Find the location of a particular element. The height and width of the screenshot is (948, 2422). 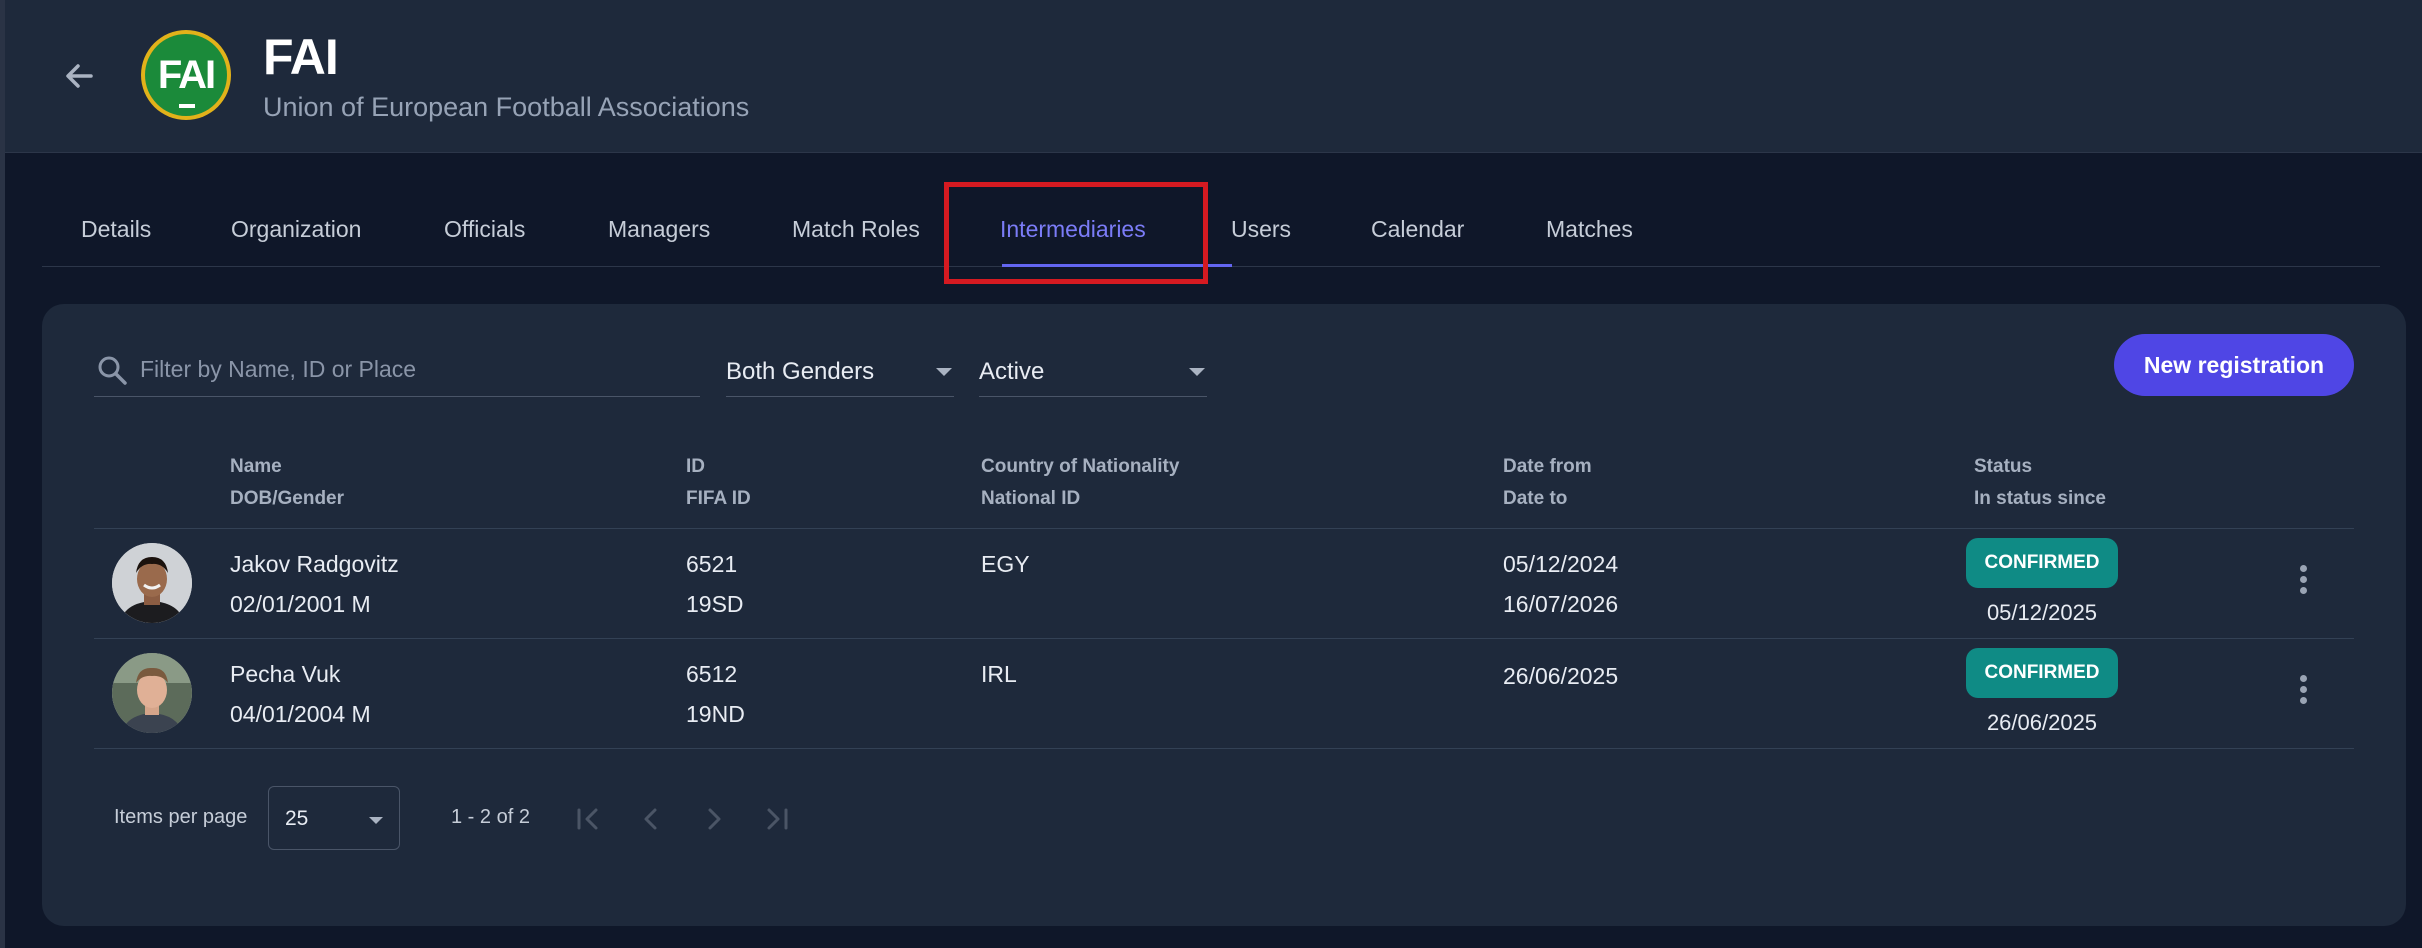

row-id: 6512 is located at coordinates (712, 674).